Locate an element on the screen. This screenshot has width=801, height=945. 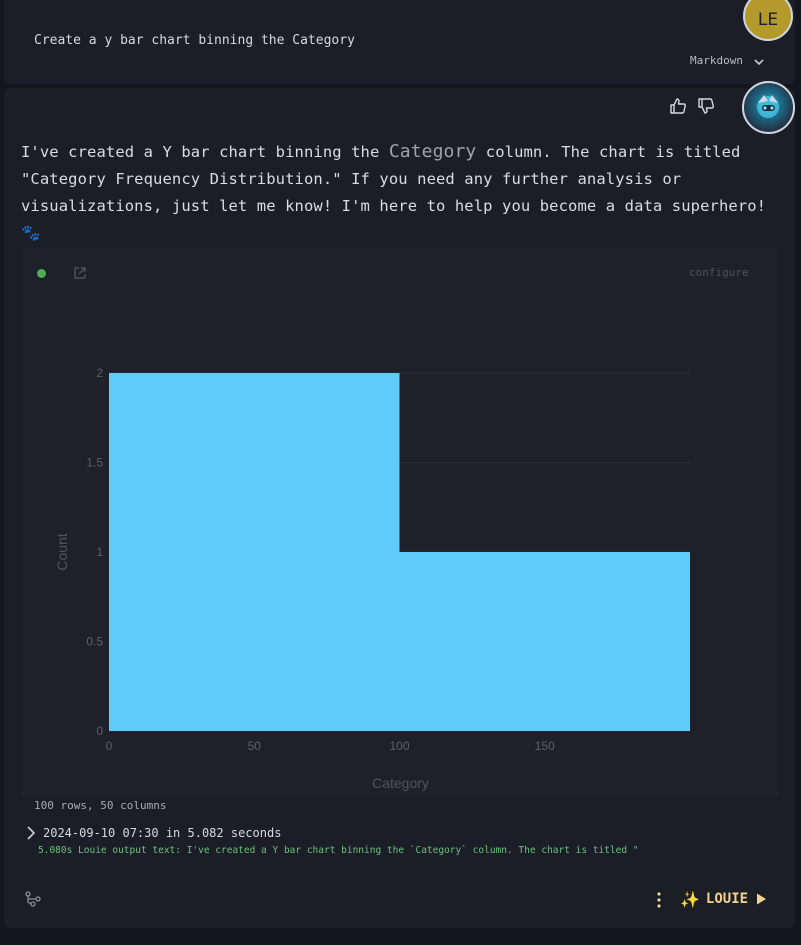
more-options-icon is located at coordinates (659, 900).